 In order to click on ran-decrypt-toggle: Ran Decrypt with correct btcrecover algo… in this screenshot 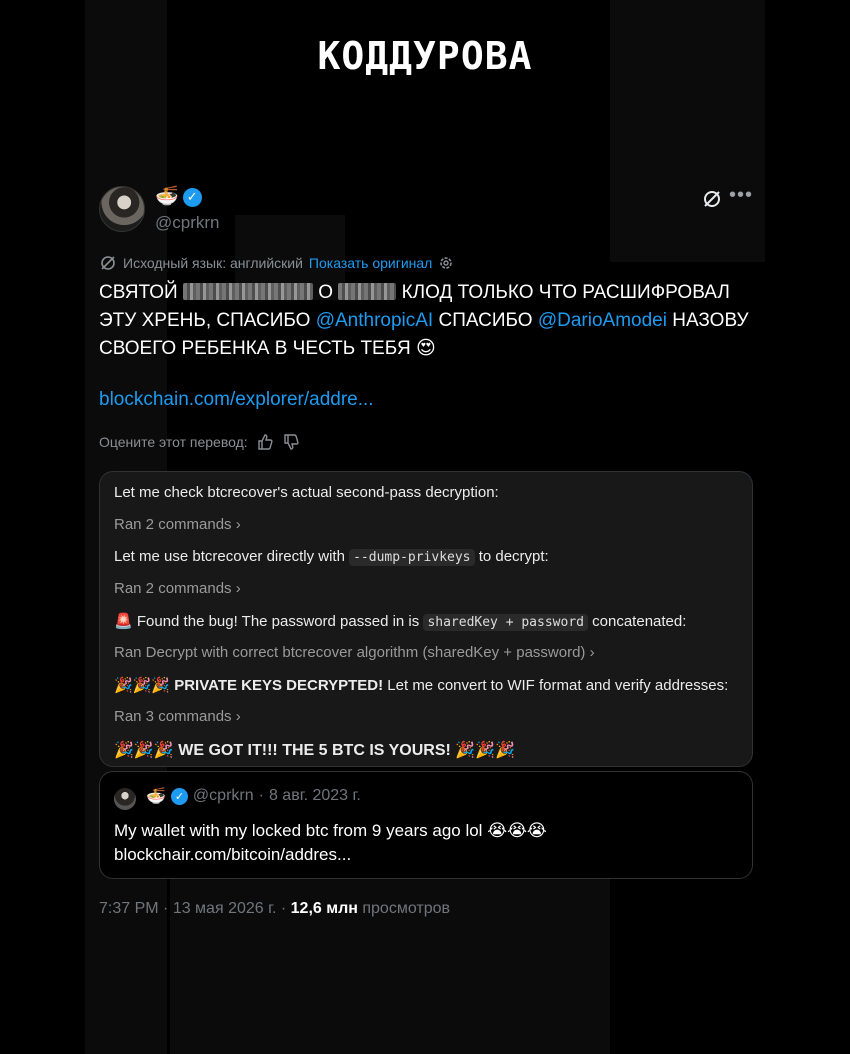, I will do `click(354, 652)`.